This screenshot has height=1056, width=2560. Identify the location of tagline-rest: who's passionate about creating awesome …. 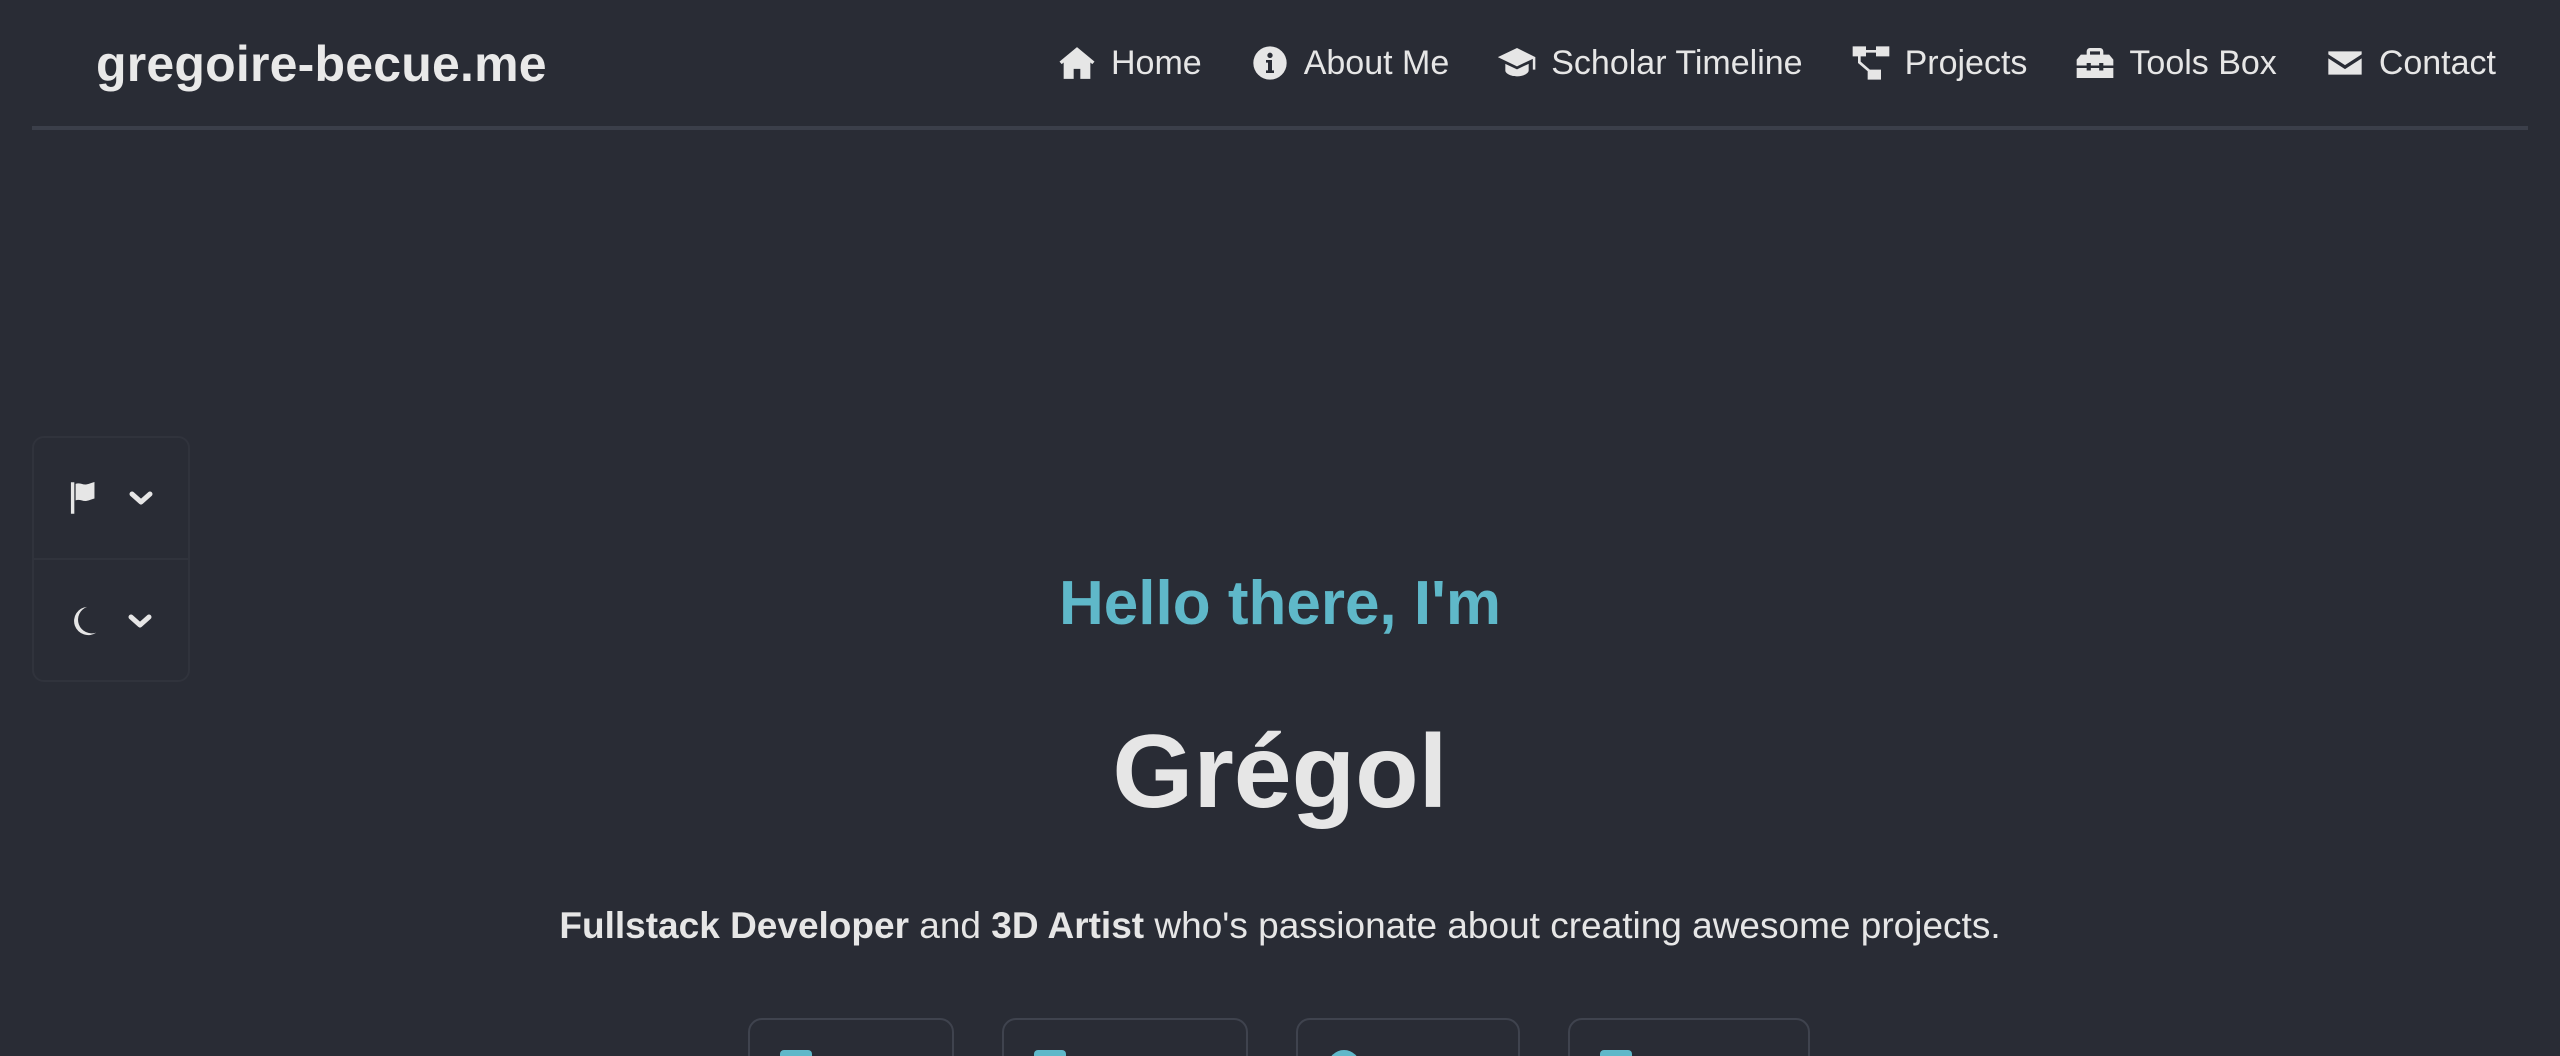
(1577, 925).